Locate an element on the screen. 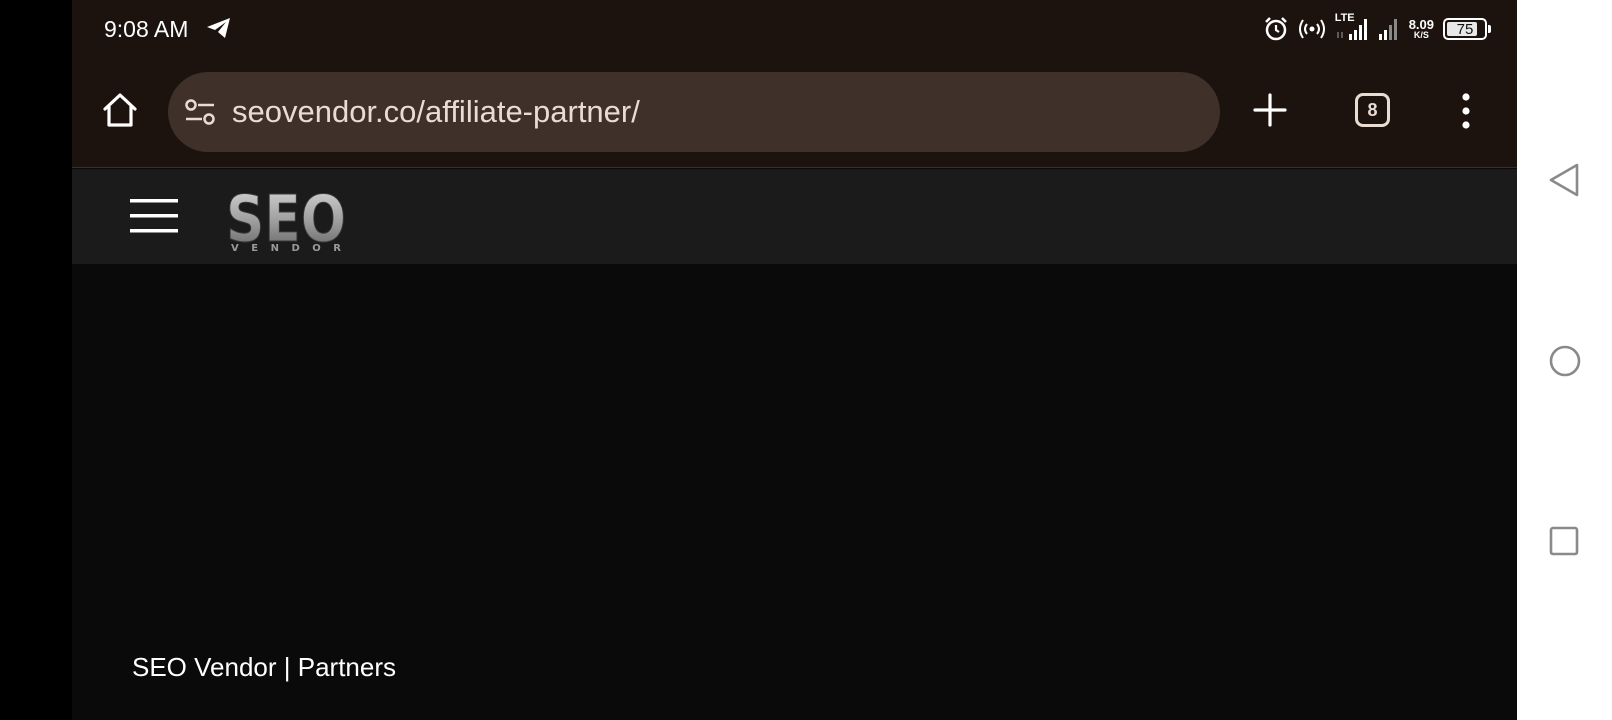 The image size is (1612, 720). telegram-icon is located at coordinates (219, 28).